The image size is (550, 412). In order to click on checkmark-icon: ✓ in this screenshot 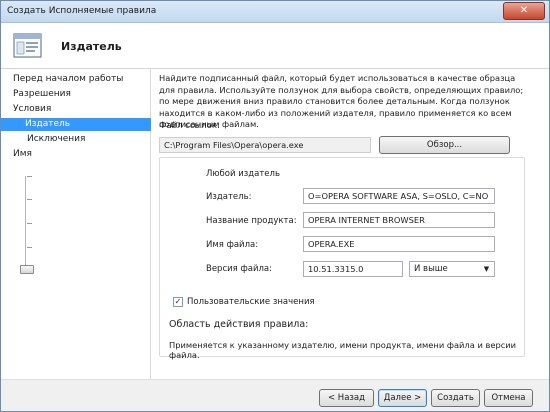, I will do `click(178, 301)`.